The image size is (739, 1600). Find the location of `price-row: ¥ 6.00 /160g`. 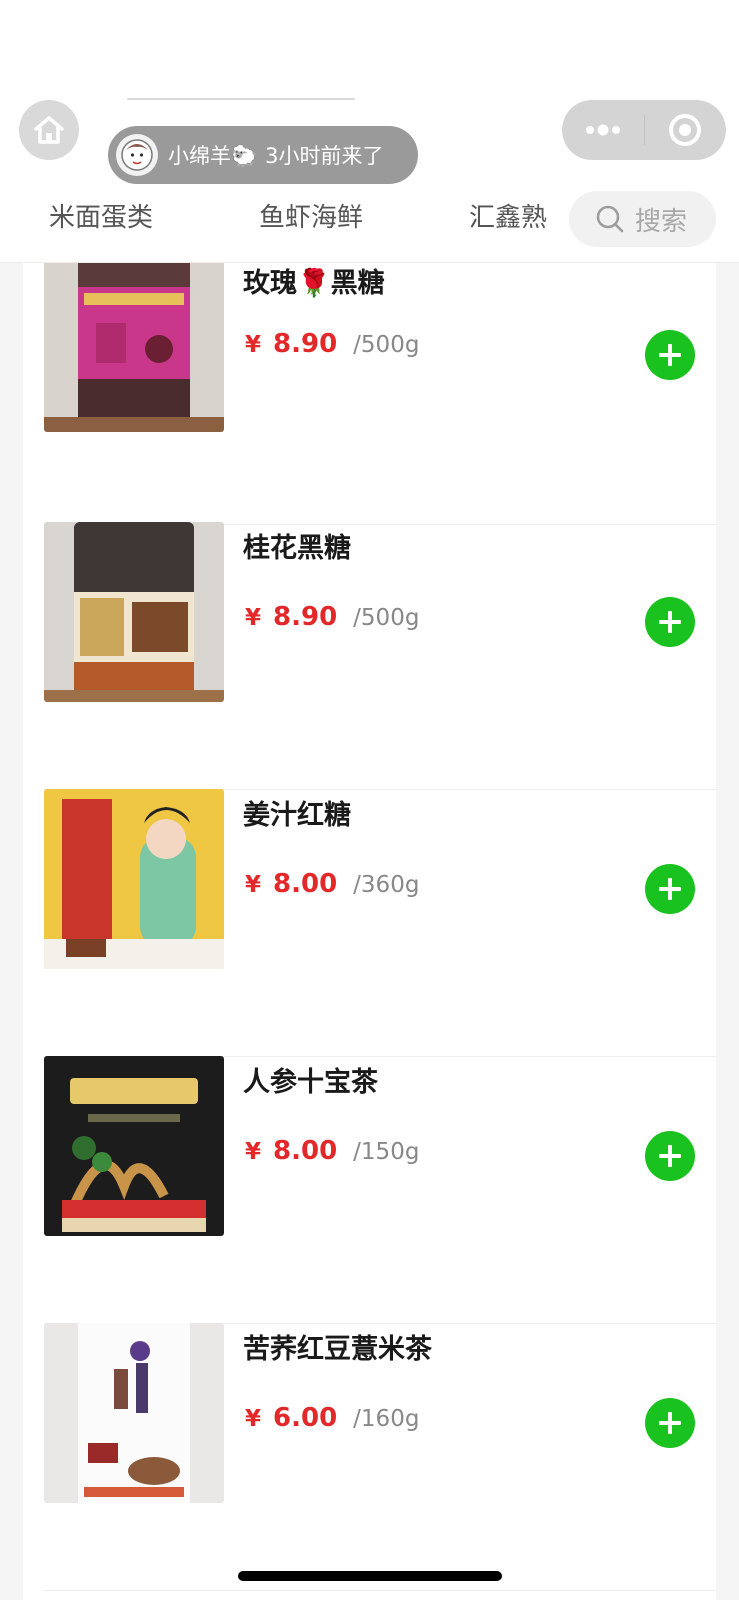

price-row: ¥ 6.00 /160g is located at coordinates (332, 1418).